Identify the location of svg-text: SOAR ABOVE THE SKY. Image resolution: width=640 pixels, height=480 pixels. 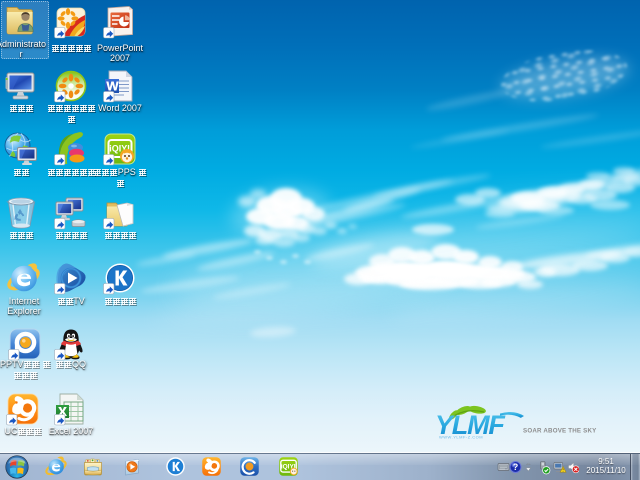
(560, 431).